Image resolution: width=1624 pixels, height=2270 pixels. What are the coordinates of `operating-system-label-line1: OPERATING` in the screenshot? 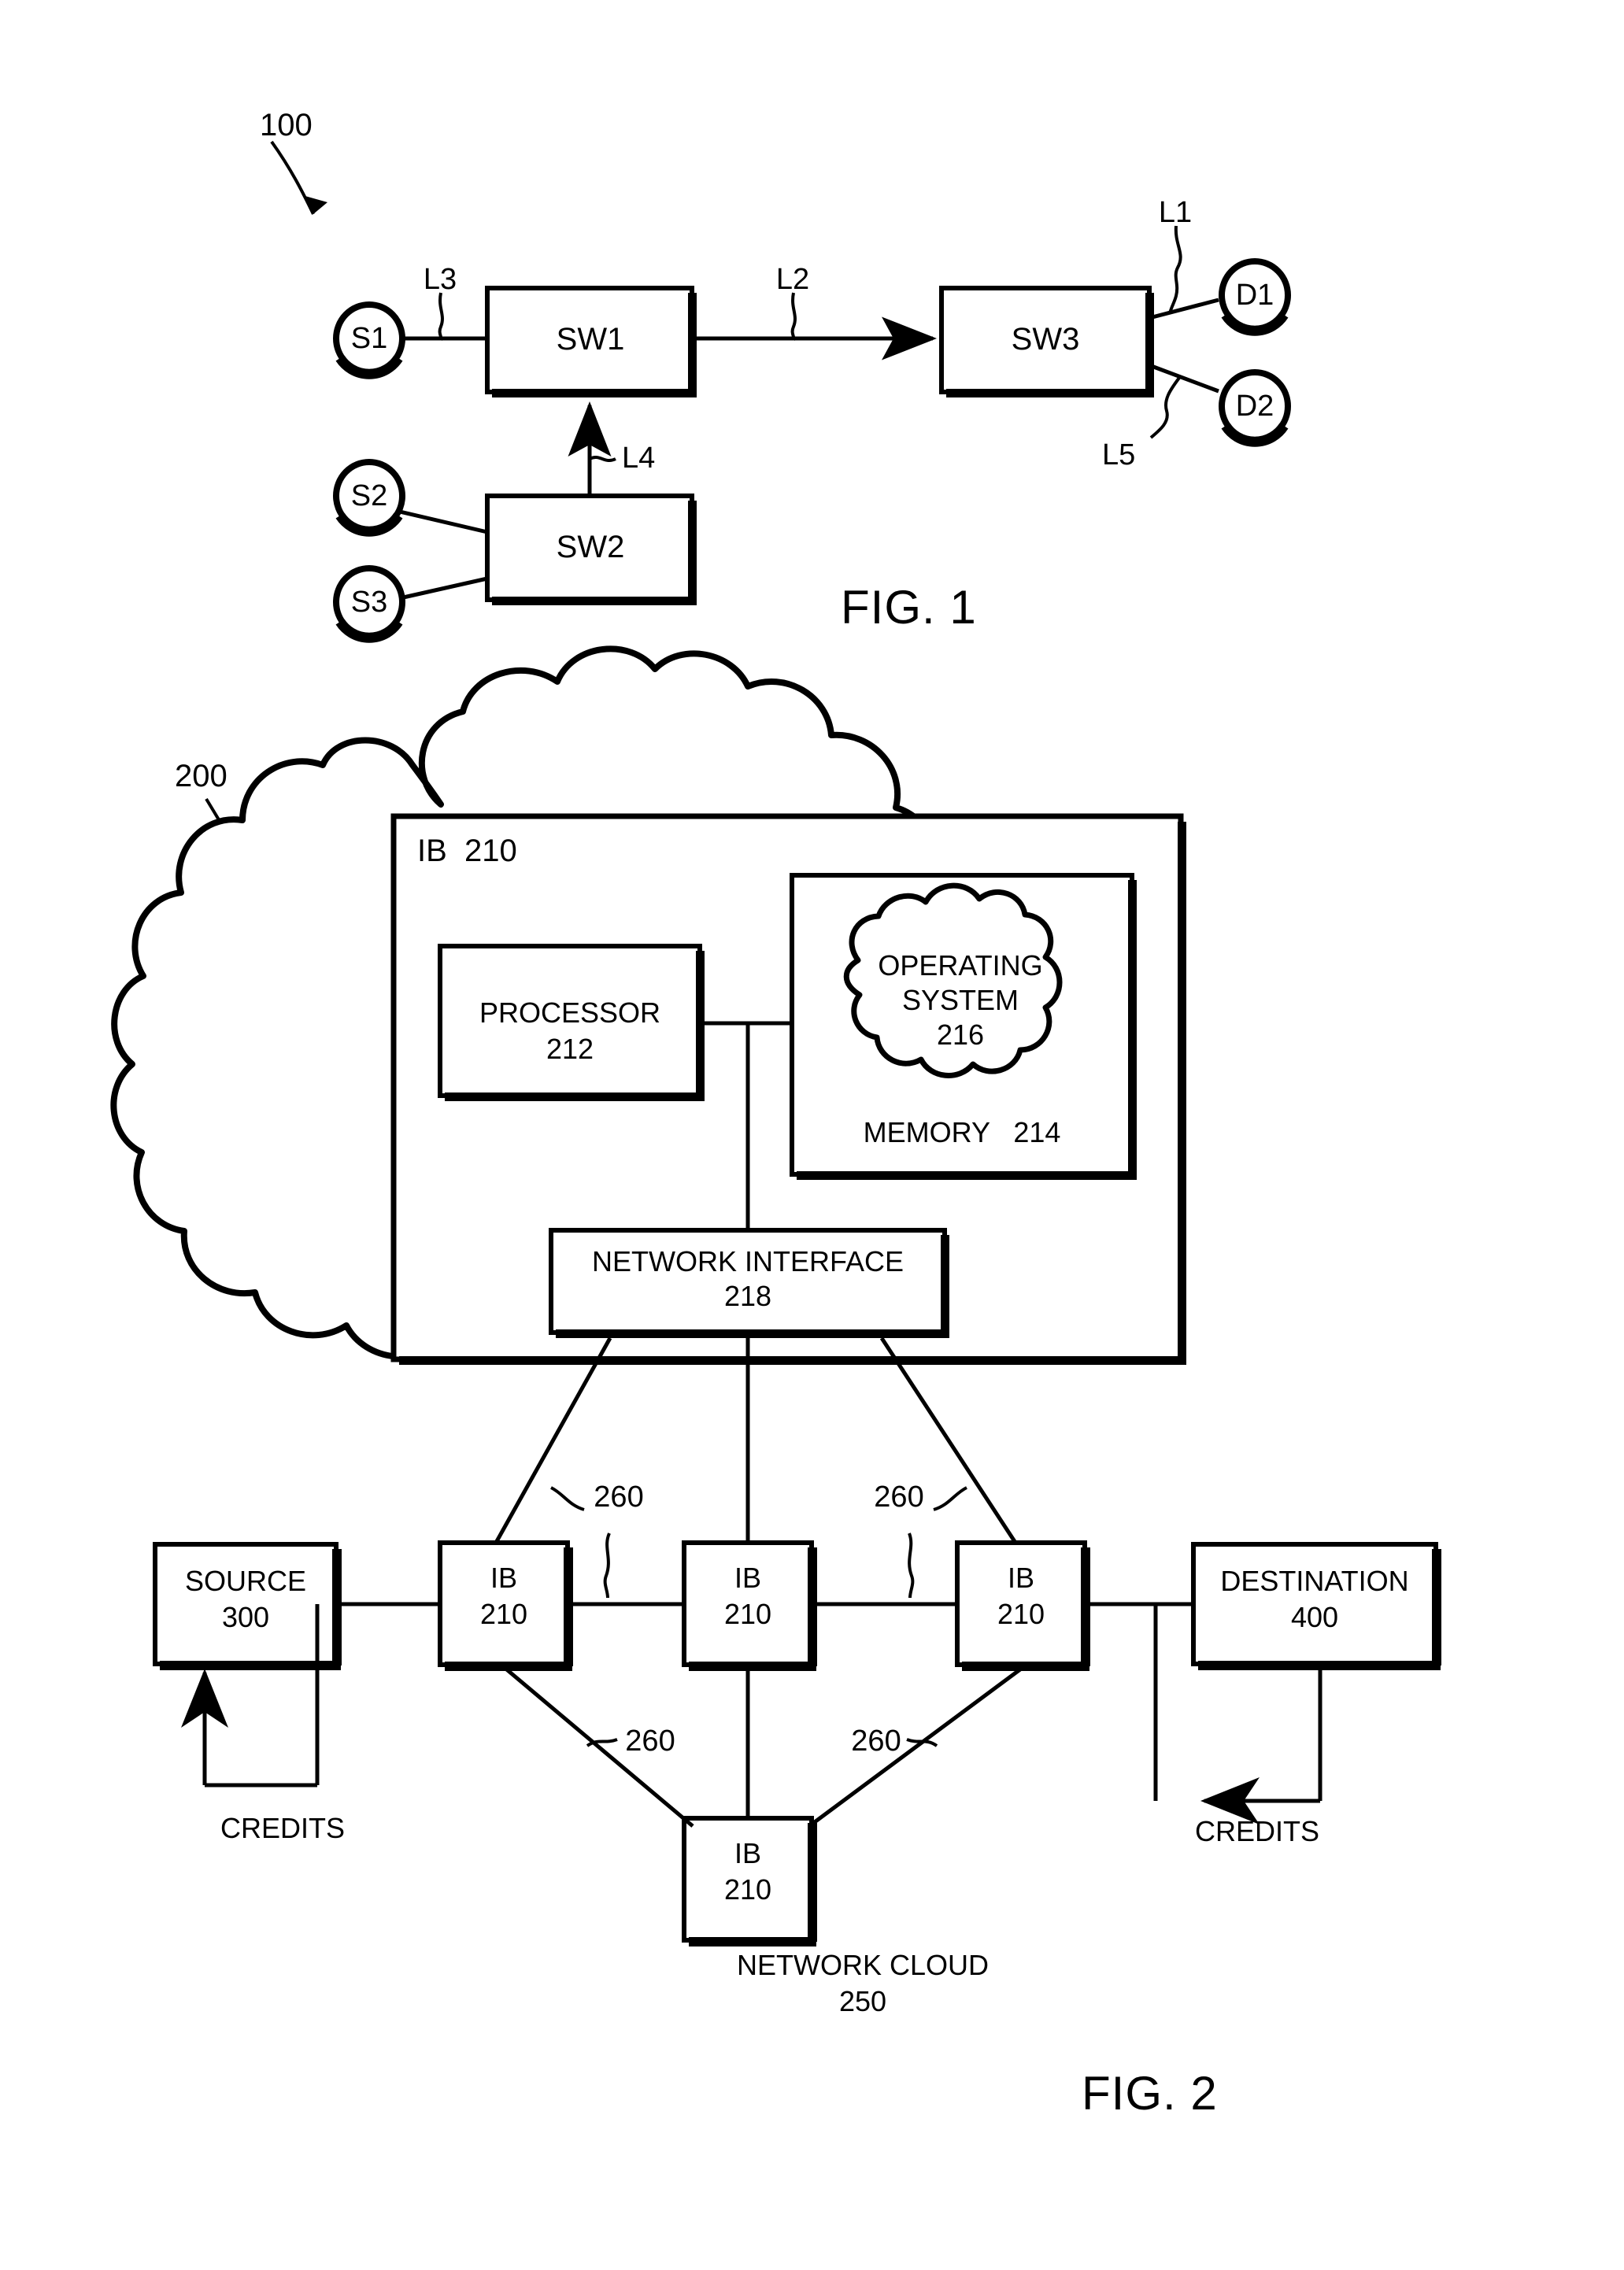 It's located at (960, 965).